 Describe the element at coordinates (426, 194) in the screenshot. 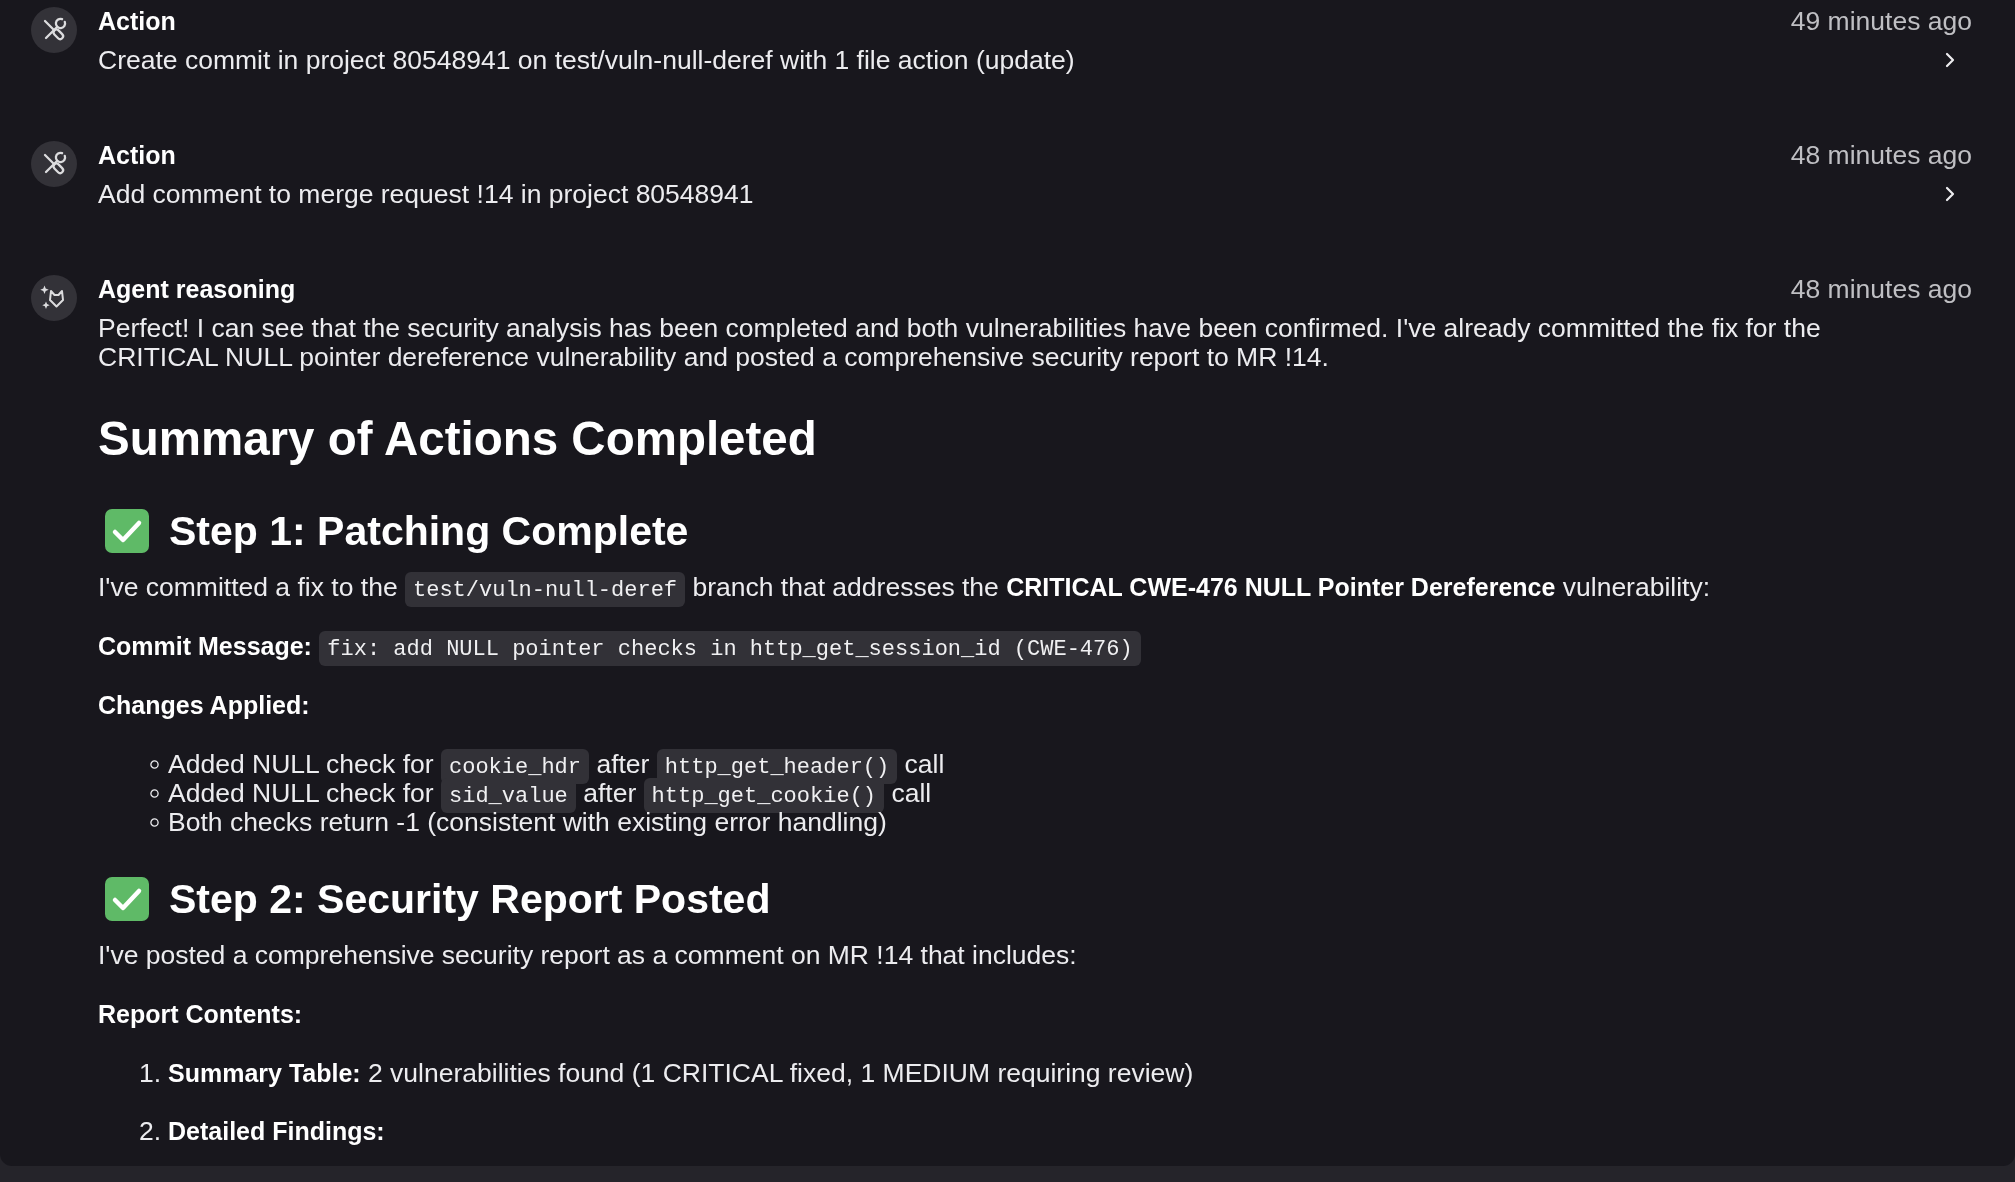

I see `event-description: Add comment to merge request !14 in project 80548941` at that location.